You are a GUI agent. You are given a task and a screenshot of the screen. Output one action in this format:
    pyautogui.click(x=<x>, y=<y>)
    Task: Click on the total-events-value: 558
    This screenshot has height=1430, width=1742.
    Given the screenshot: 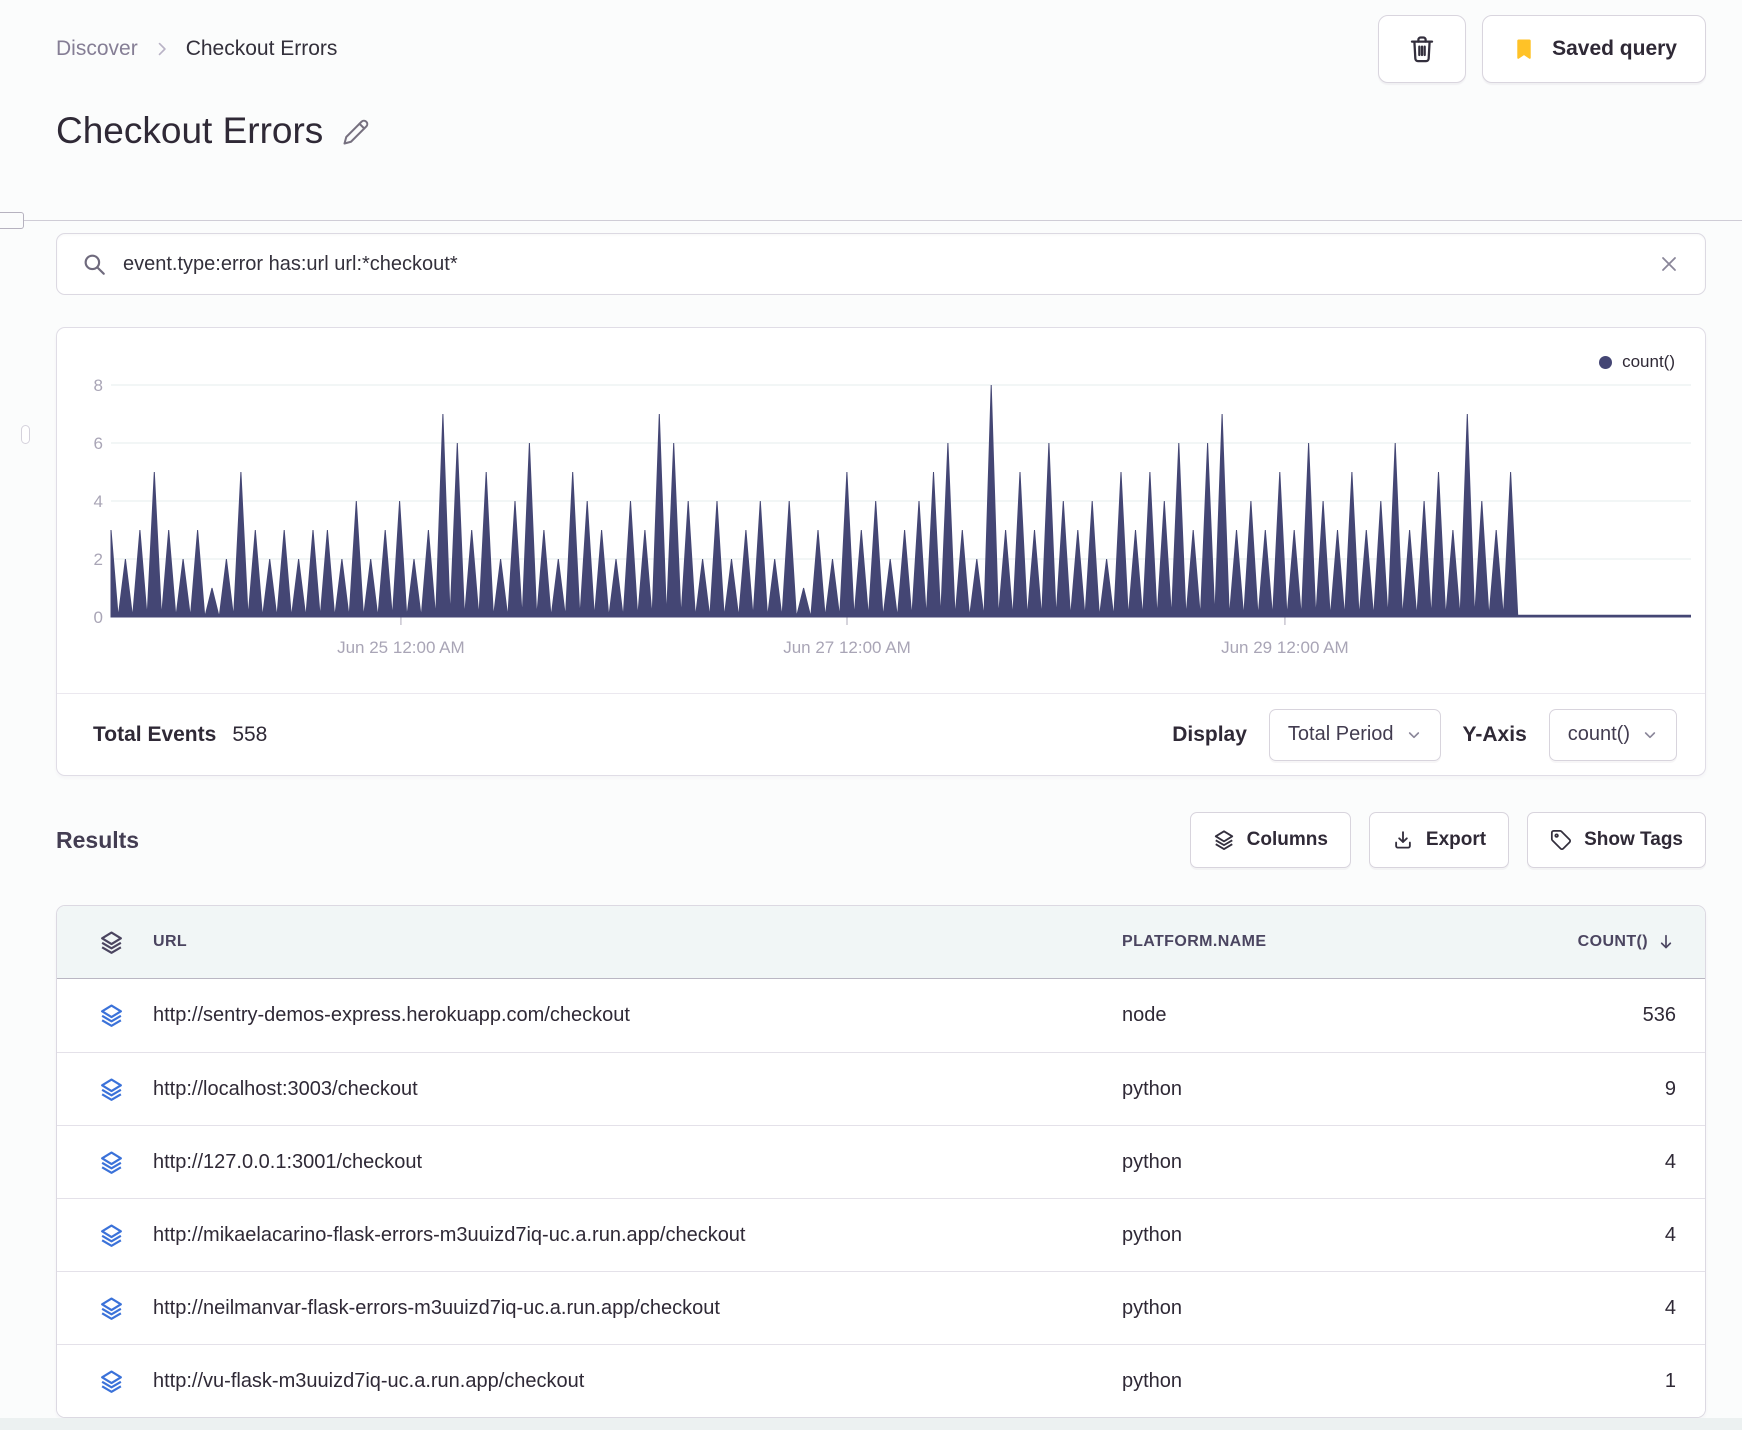 What is the action you would take?
    pyautogui.click(x=250, y=734)
    